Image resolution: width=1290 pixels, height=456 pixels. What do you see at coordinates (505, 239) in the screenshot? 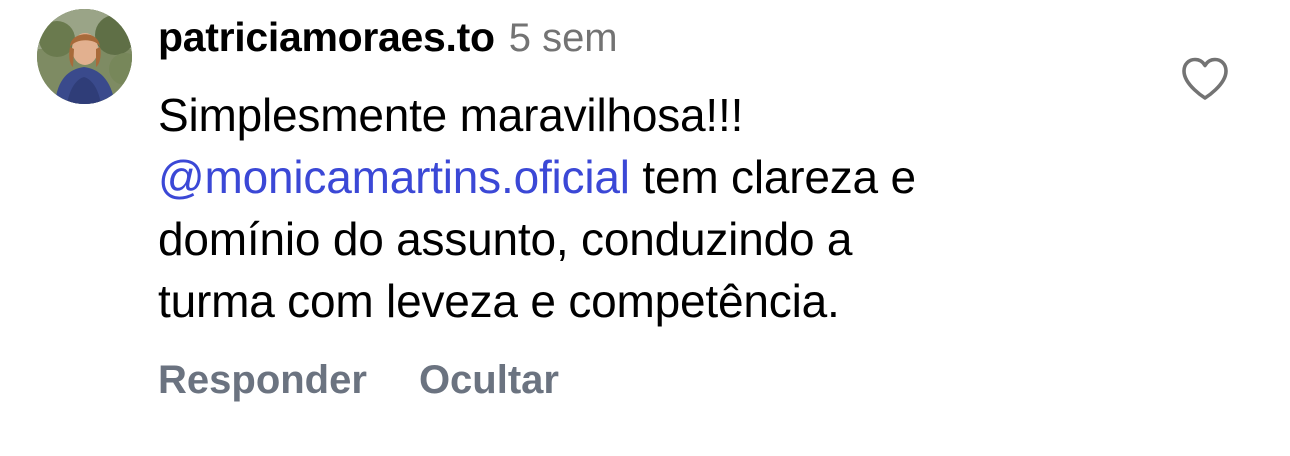
I see `comment-text-line: domínio do assunto, conduzindo a` at bounding box center [505, 239].